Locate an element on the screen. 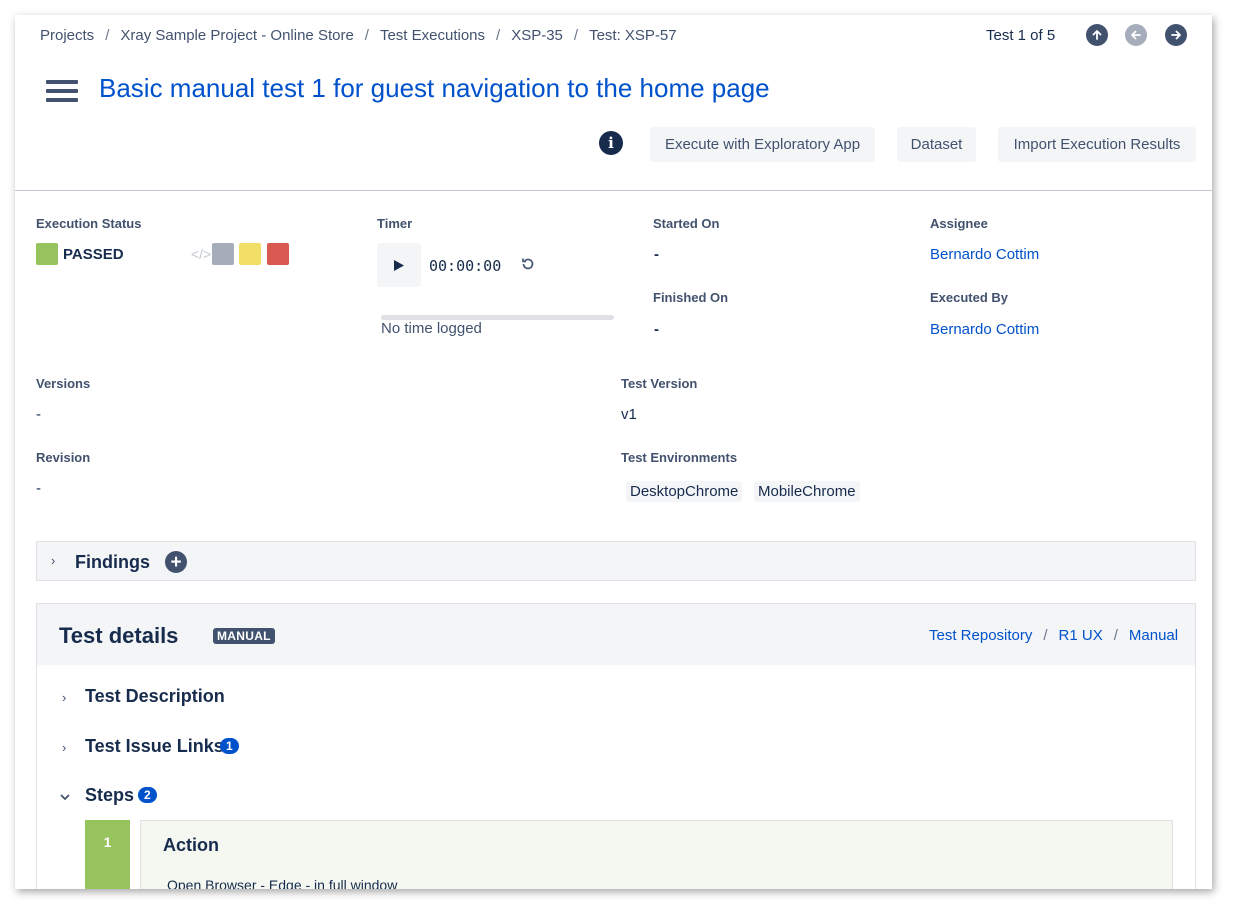  step-action-heading: Action is located at coordinates (191, 845).